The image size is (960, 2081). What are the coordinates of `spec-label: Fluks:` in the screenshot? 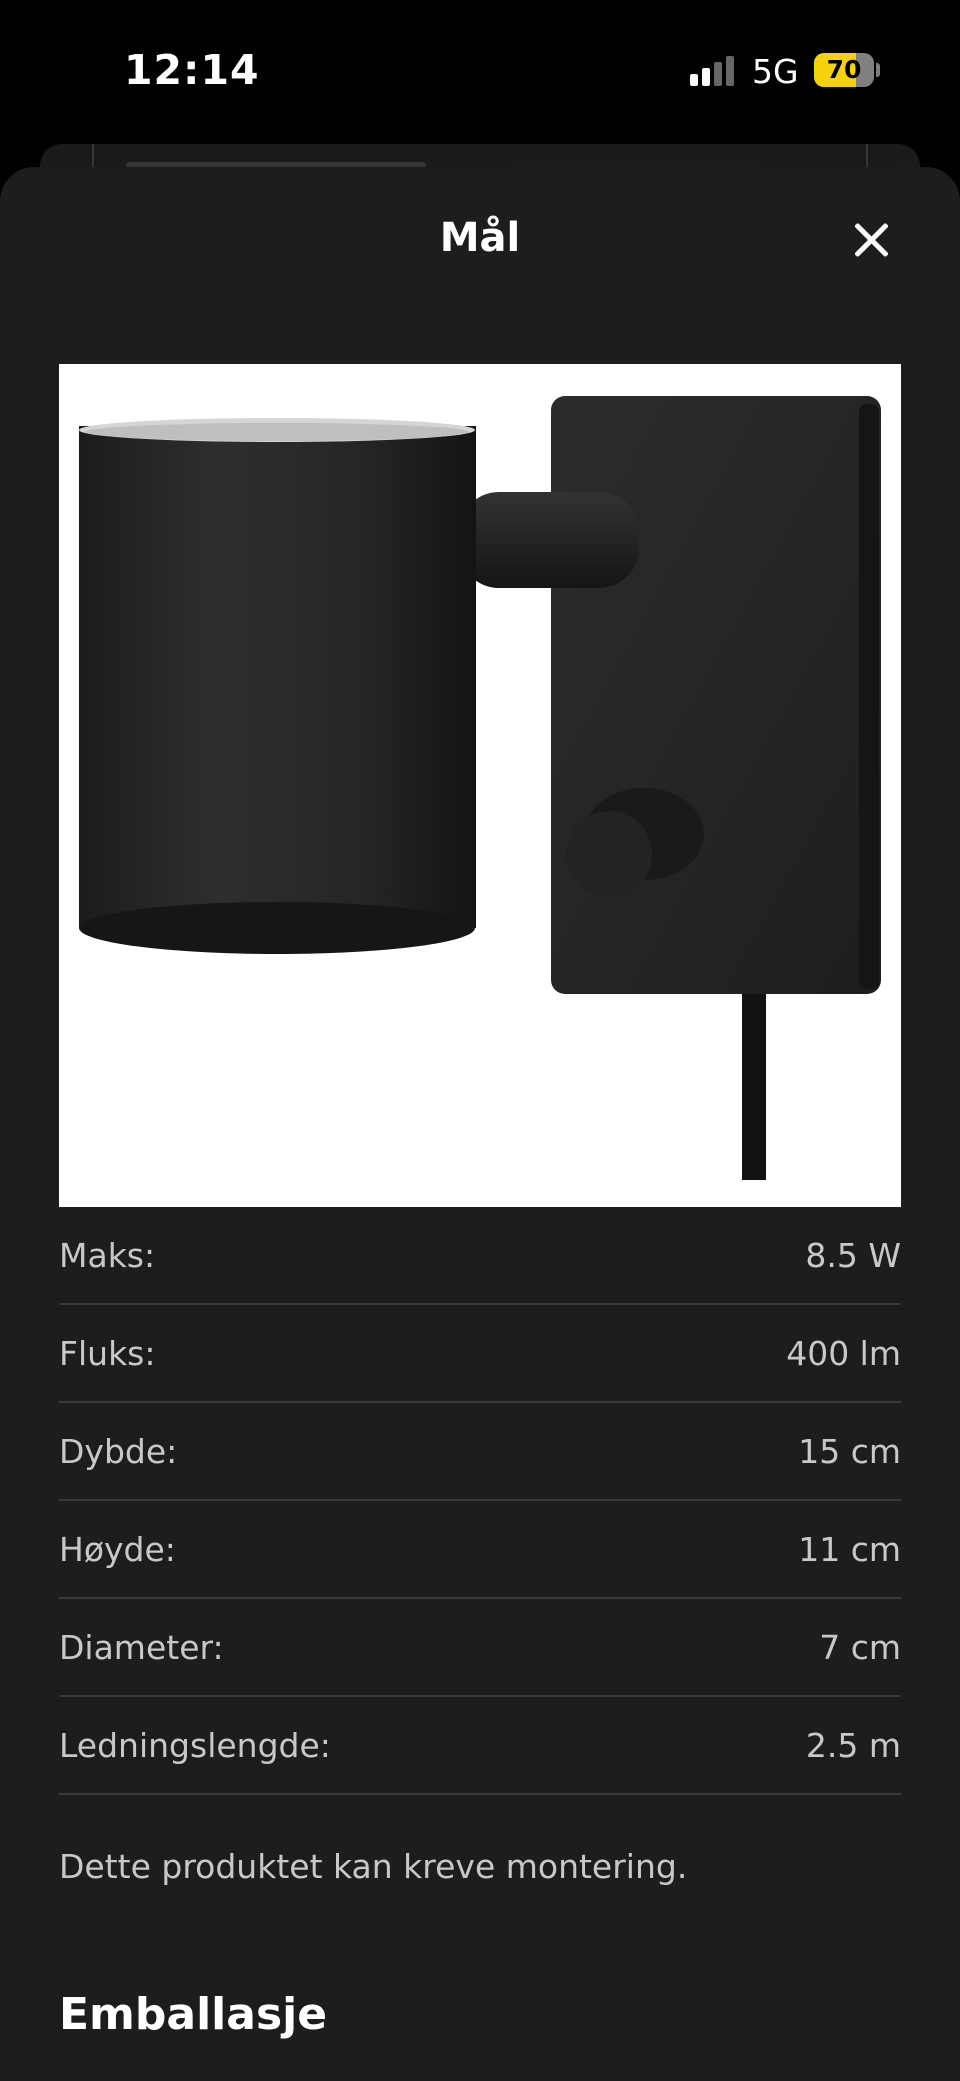 It's located at (107, 1353).